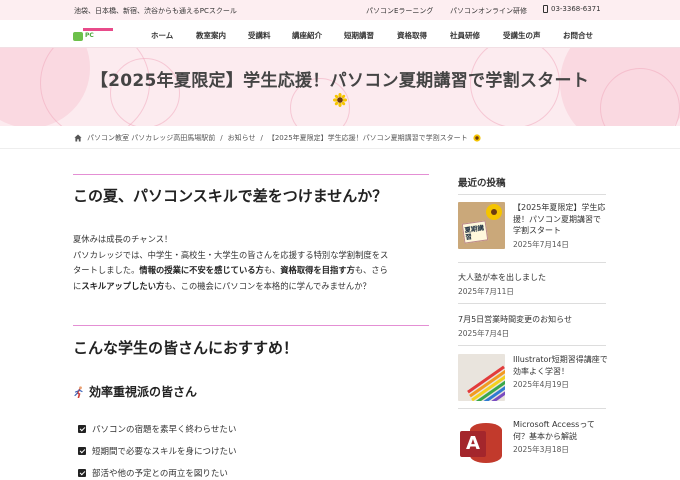  Describe the element at coordinates (267, 286) in the screenshot. I see `intro-text: も、この機会にパソコンを本格的に学んでみませんか？` at that location.